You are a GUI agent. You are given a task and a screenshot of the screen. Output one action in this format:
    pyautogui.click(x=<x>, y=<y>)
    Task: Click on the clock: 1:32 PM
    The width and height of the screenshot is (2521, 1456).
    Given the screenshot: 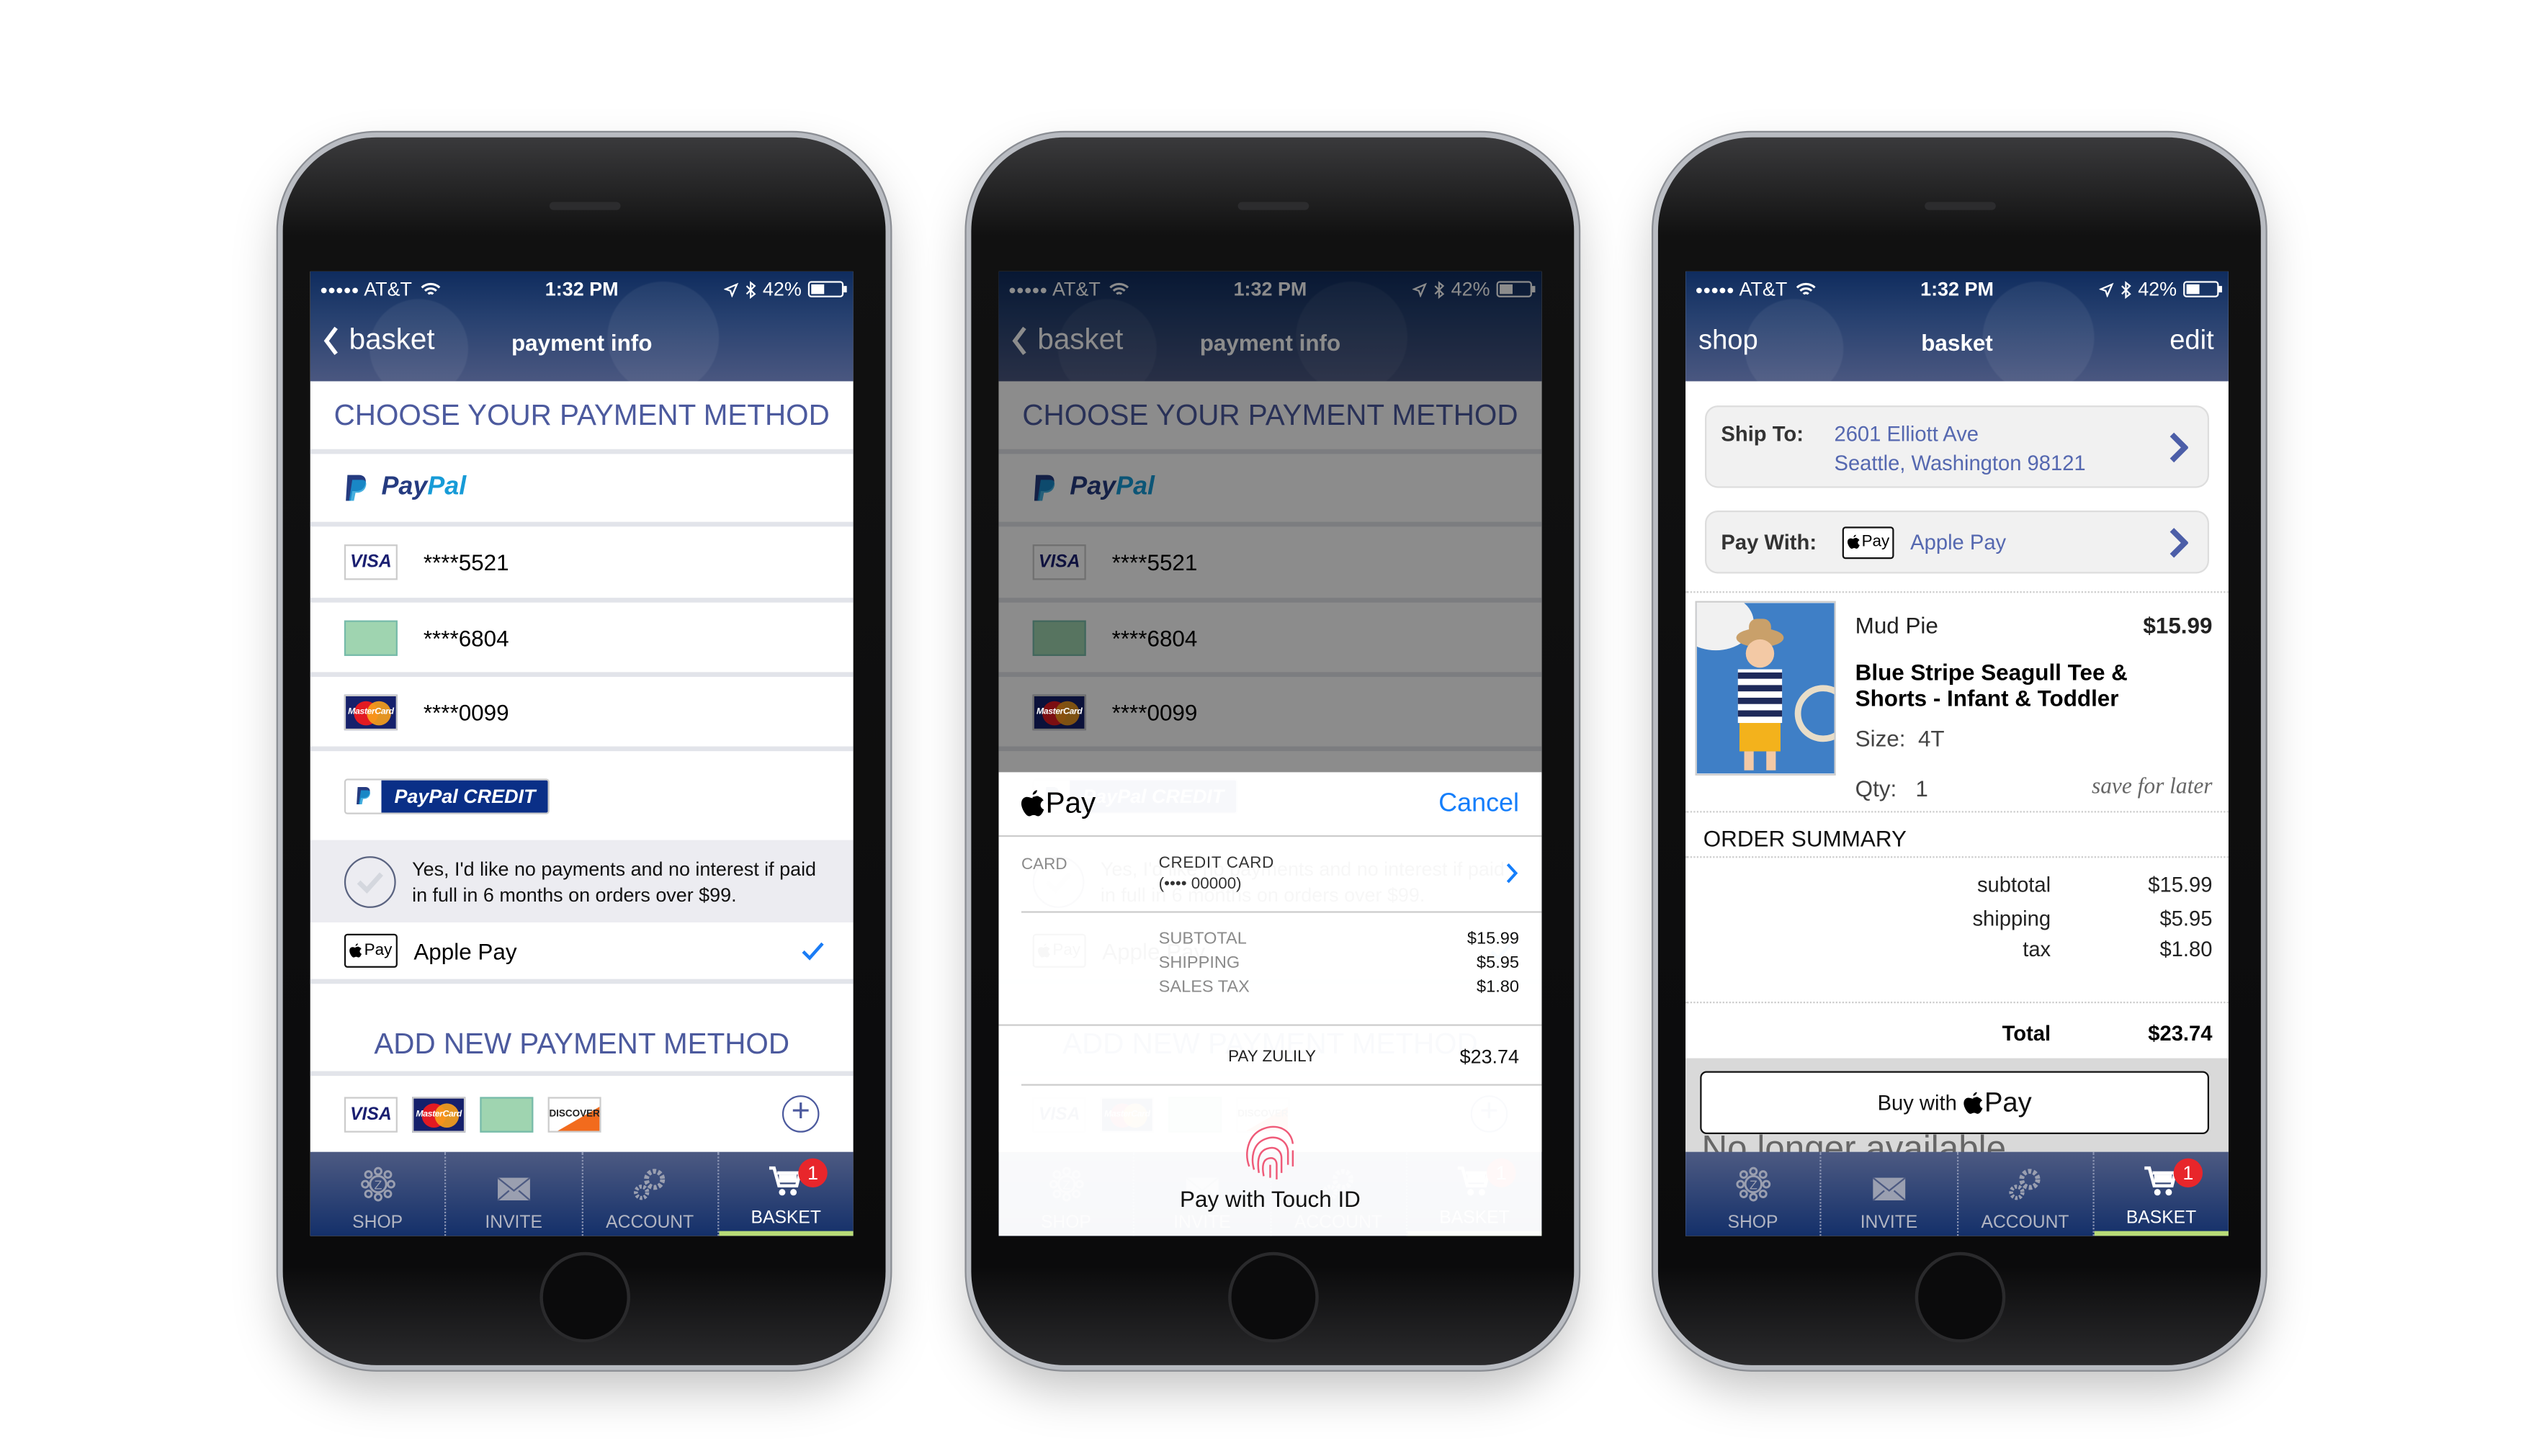 What is the action you would take?
    pyautogui.click(x=582, y=289)
    